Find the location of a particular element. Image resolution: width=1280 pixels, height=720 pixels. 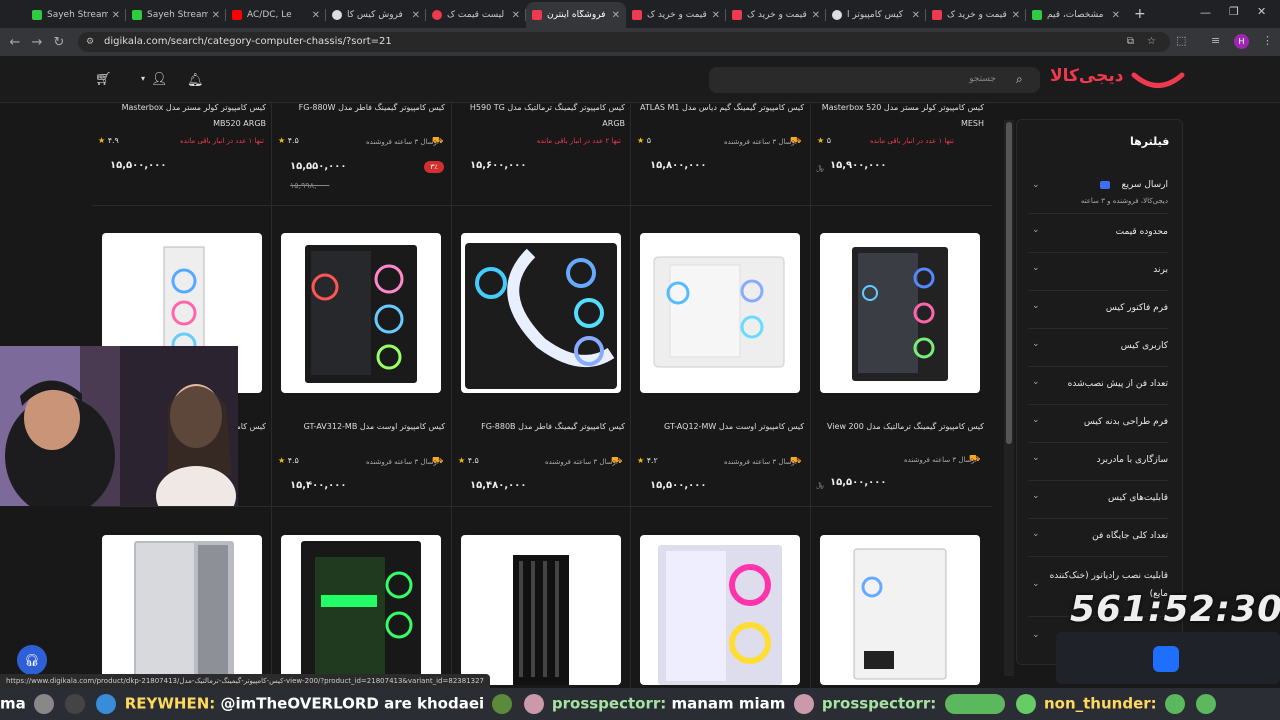

support-headset-icon: 🎧︎ is located at coordinates (32, 660).